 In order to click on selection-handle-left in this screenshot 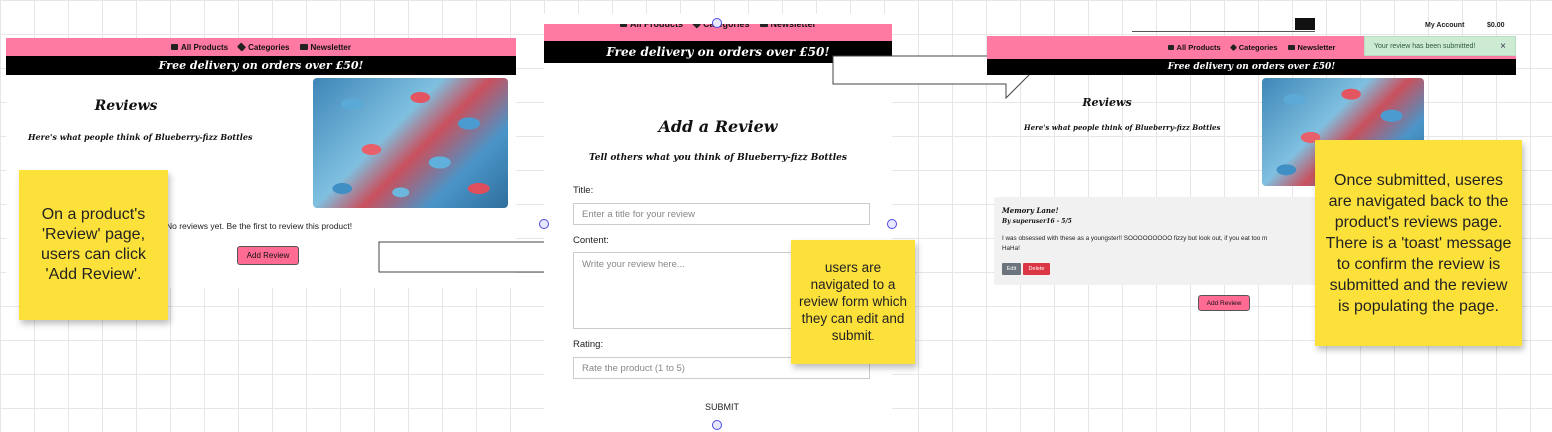, I will do `click(544, 224)`.